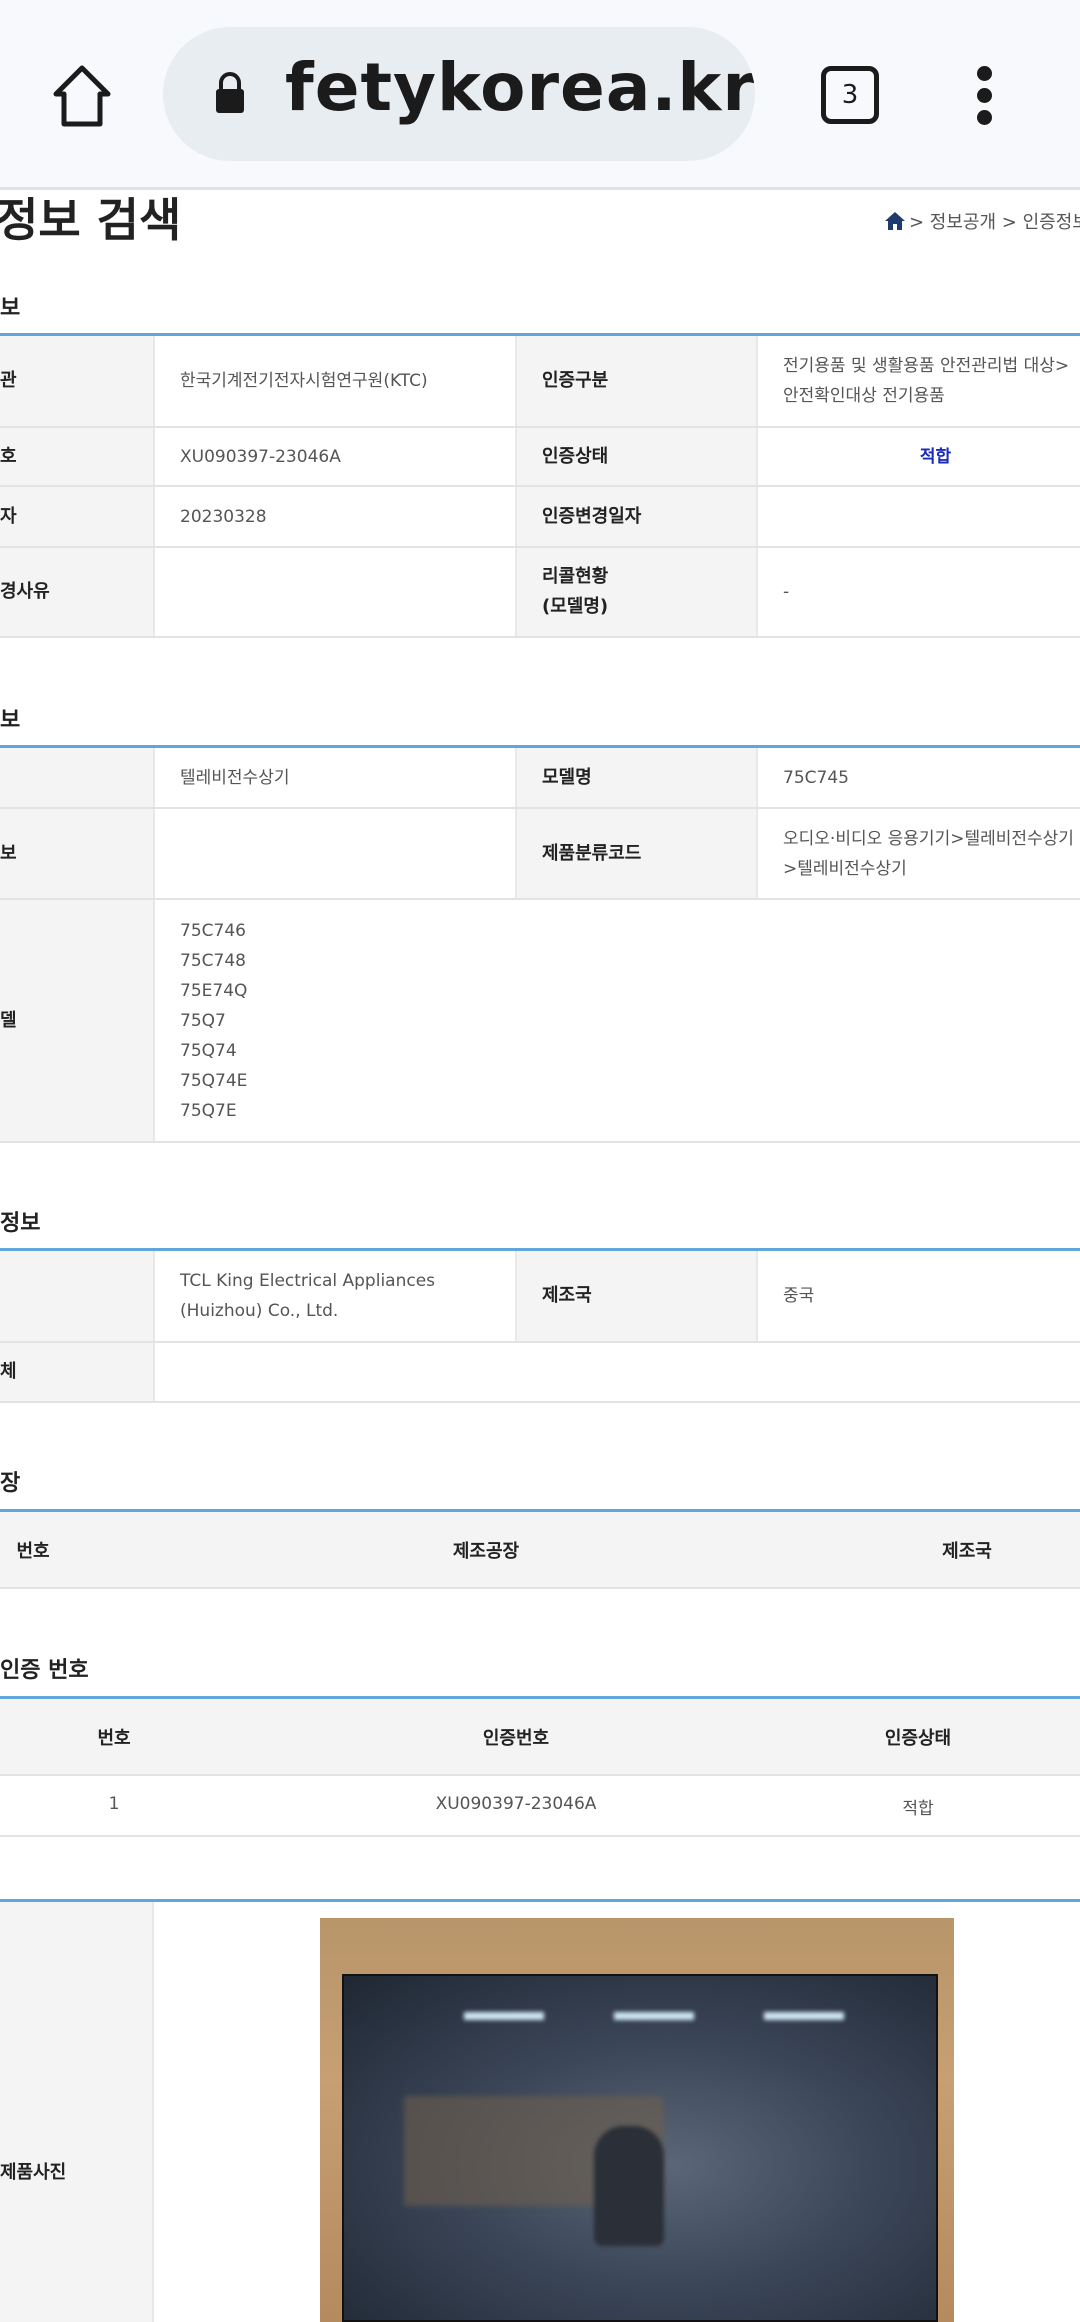 The height and width of the screenshot is (2322, 1080). What do you see at coordinates (77, 854) in the screenshot?
I see `label: 보` at bounding box center [77, 854].